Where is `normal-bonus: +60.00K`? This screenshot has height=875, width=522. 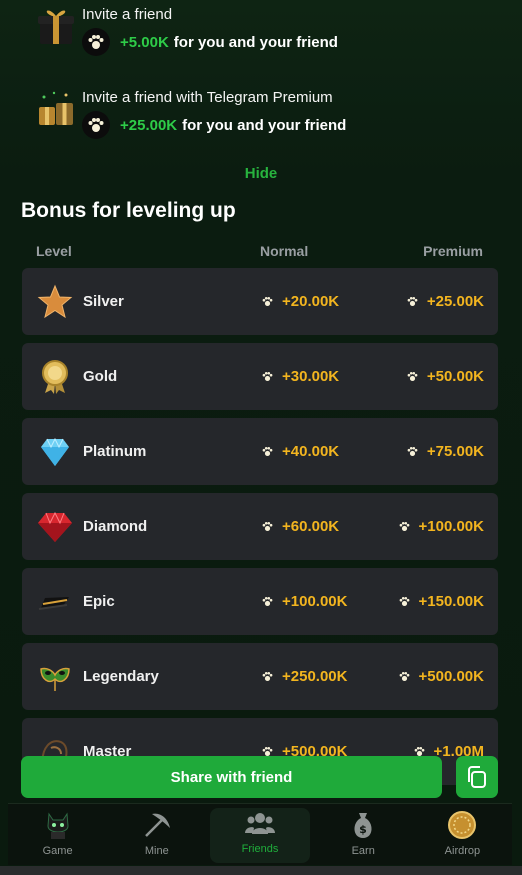 normal-bonus: +60.00K is located at coordinates (300, 526).